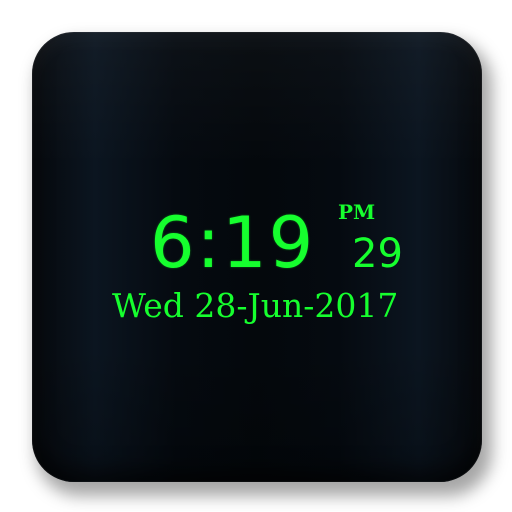 This screenshot has width=512, height=512. What do you see at coordinates (255, 305) in the screenshot?
I see `clock-date: Wed 28-Jun-2017` at bounding box center [255, 305].